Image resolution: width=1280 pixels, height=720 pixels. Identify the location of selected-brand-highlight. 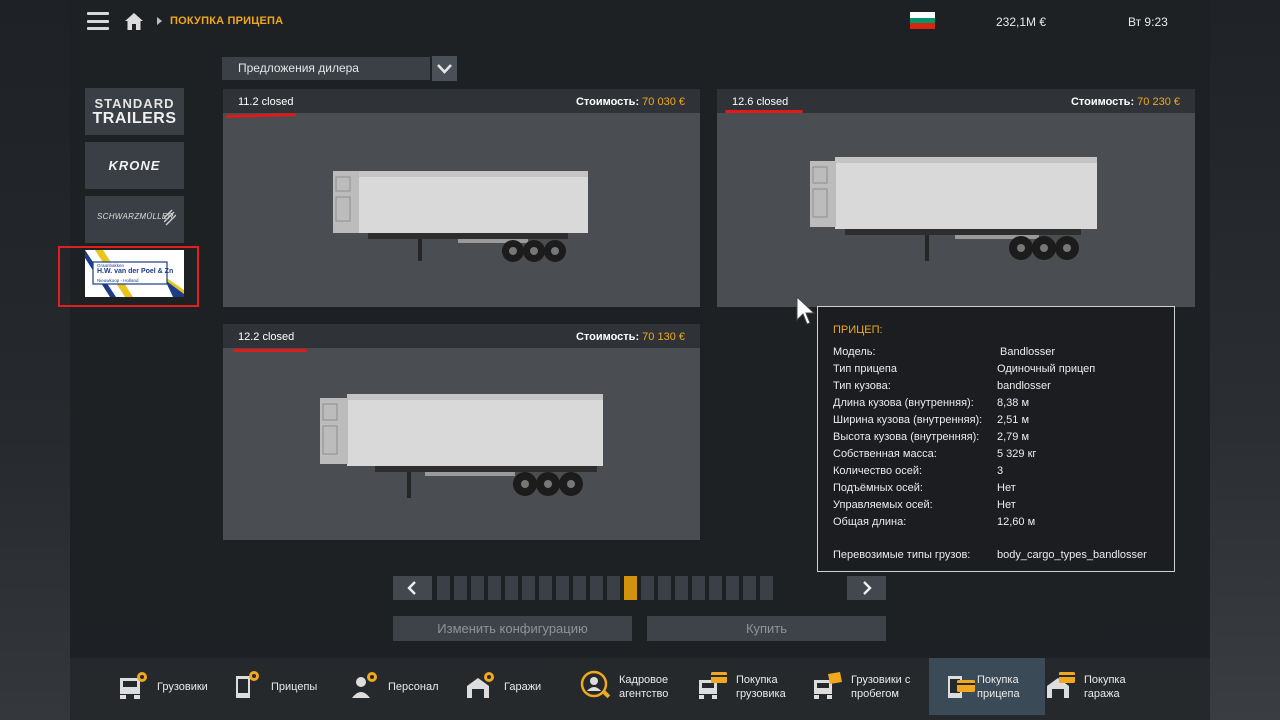
(128, 276).